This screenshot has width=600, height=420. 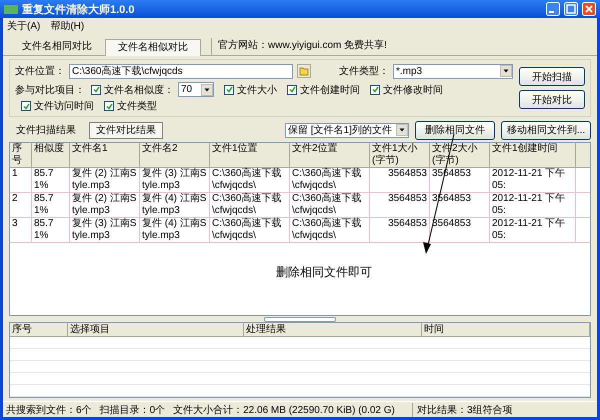 I want to click on window-title: 重复文件清除大师1.0.0, so click(x=79, y=9).